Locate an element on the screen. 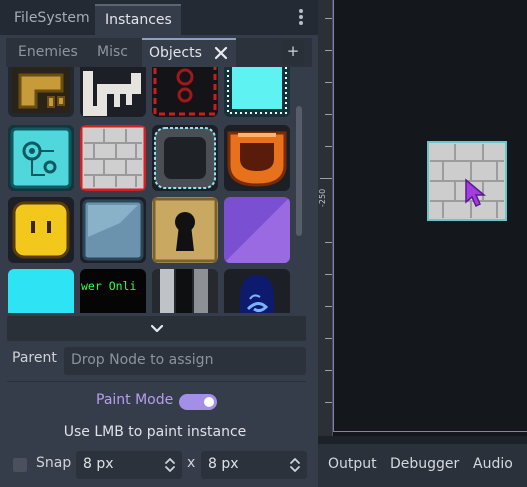 The width and height of the screenshot is (527, 487). chevron-down-icon is located at coordinates (157, 328).